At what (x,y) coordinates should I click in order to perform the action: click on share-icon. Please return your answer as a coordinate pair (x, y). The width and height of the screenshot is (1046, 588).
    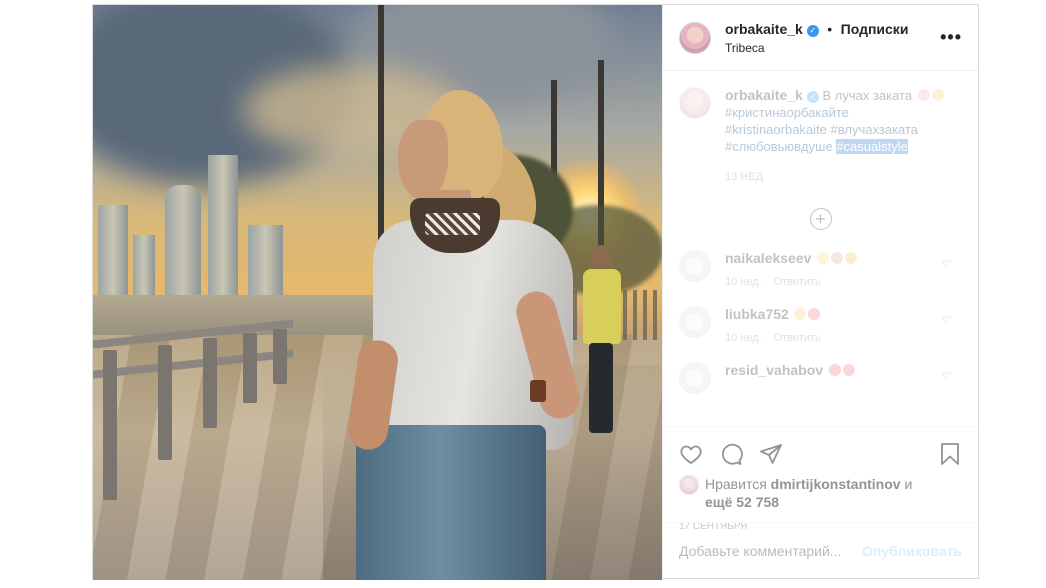
    Looking at the image, I should click on (771, 454).